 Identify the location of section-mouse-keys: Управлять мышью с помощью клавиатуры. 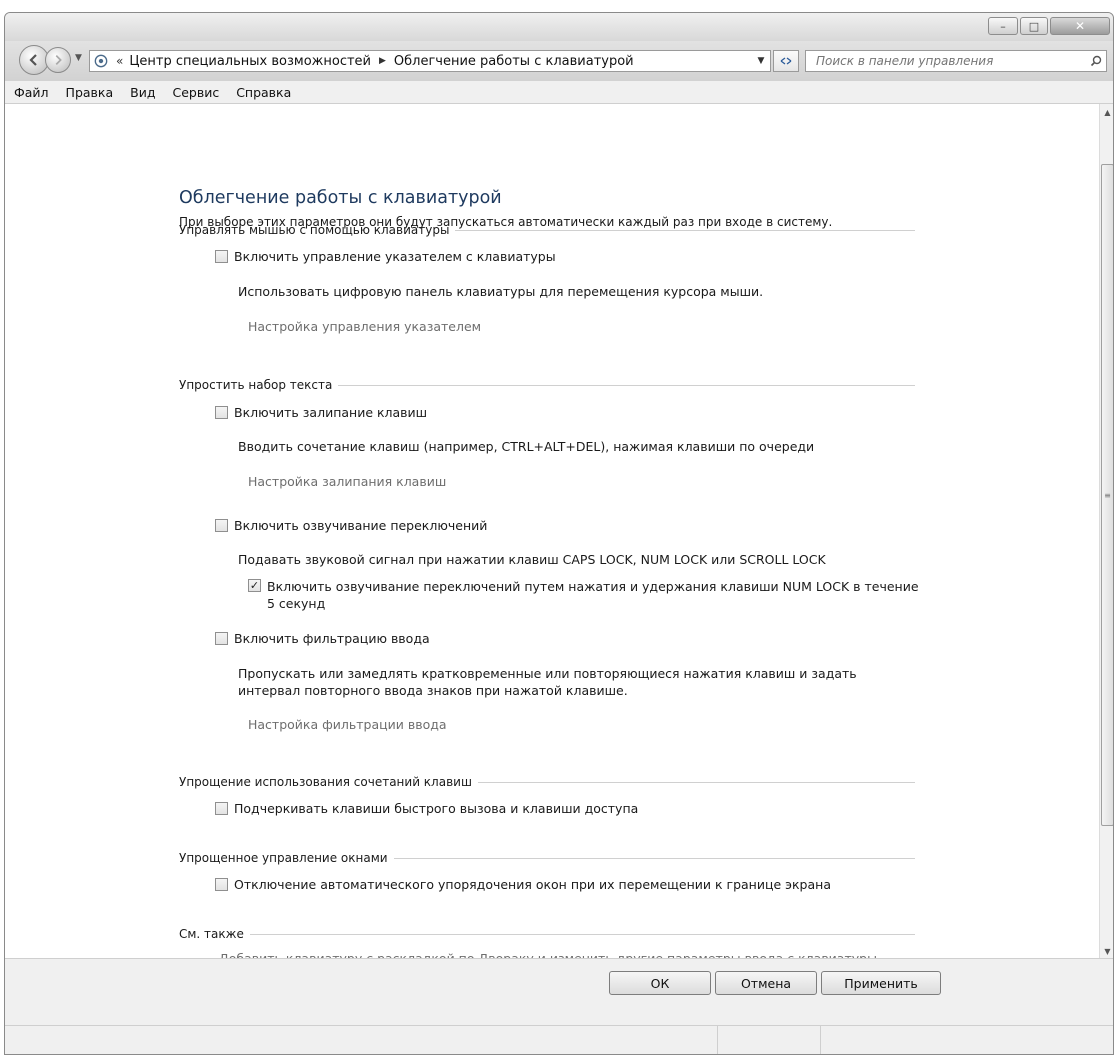
(547, 230).